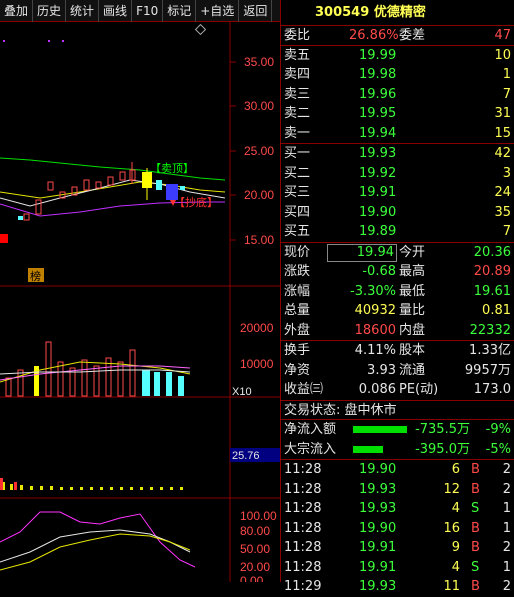 The width and height of the screenshot is (514, 597). Describe the element at coordinates (310, 429) in the screenshot. I see `net-inflow-label: 净流入额` at that location.